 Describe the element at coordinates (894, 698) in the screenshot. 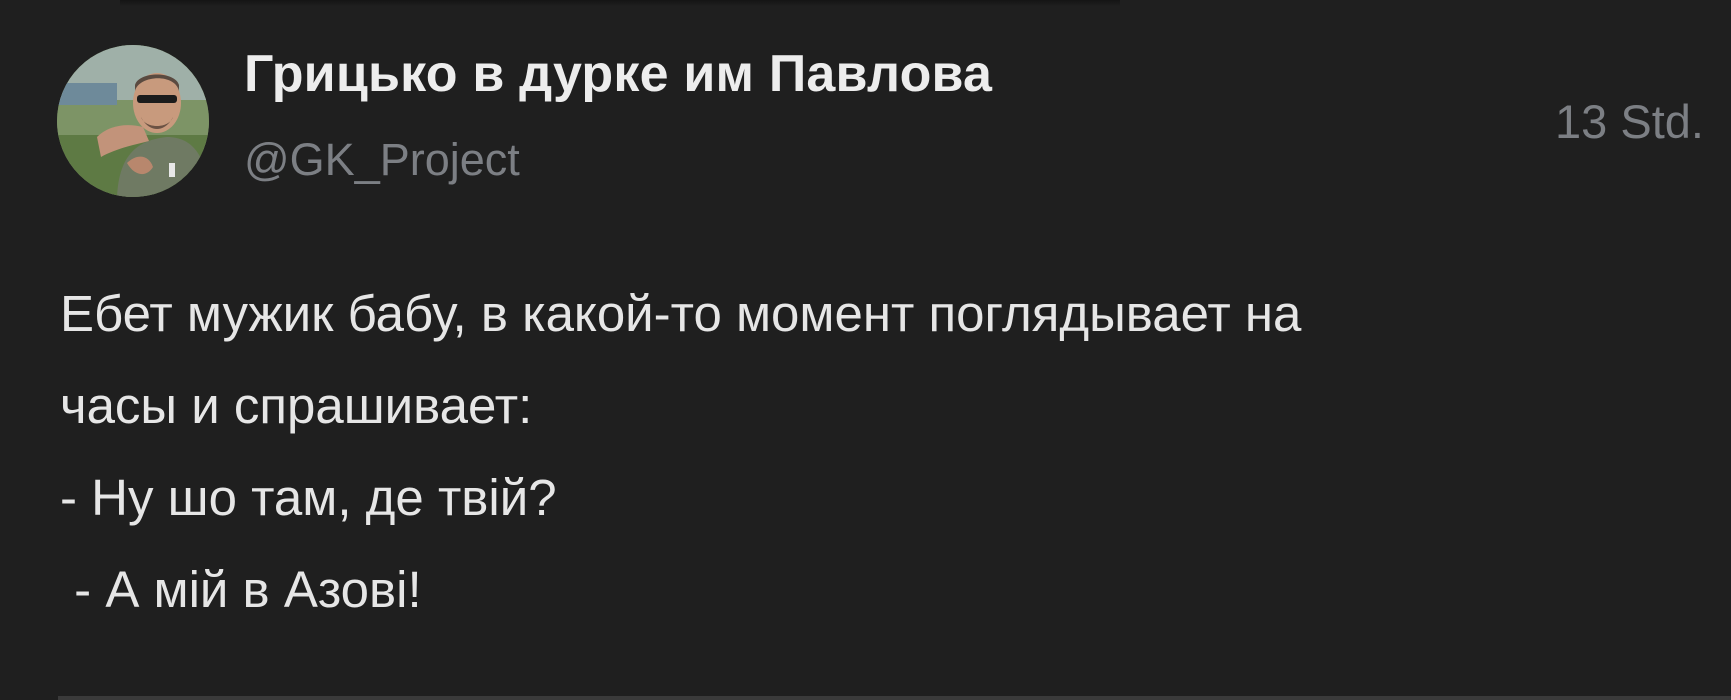

I see `divider` at that location.